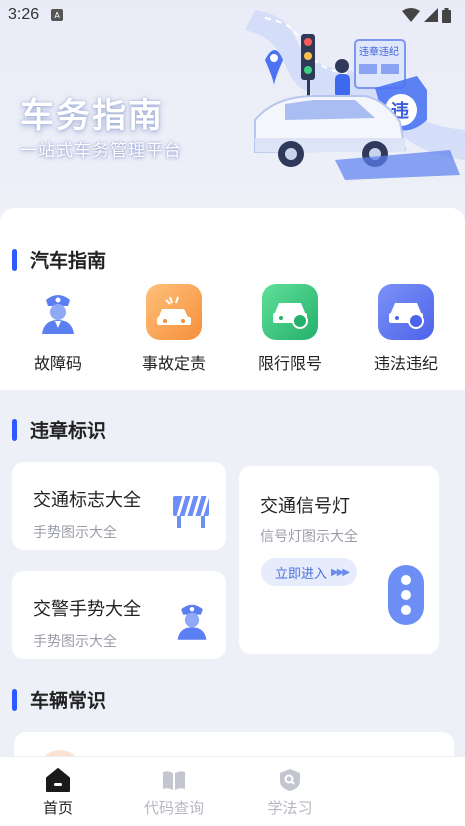 The image size is (465, 826). Describe the element at coordinates (290, 780) in the screenshot. I see `shield-search-icon` at that location.